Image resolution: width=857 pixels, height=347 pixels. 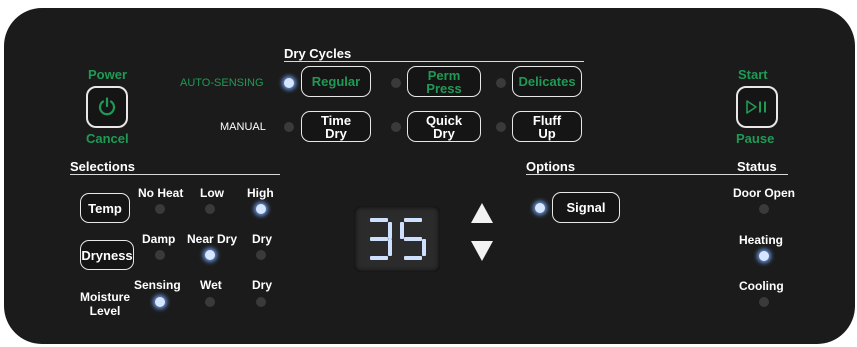 What do you see at coordinates (212, 193) in the screenshot?
I see `temp-option-low: Low` at bounding box center [212, 193].